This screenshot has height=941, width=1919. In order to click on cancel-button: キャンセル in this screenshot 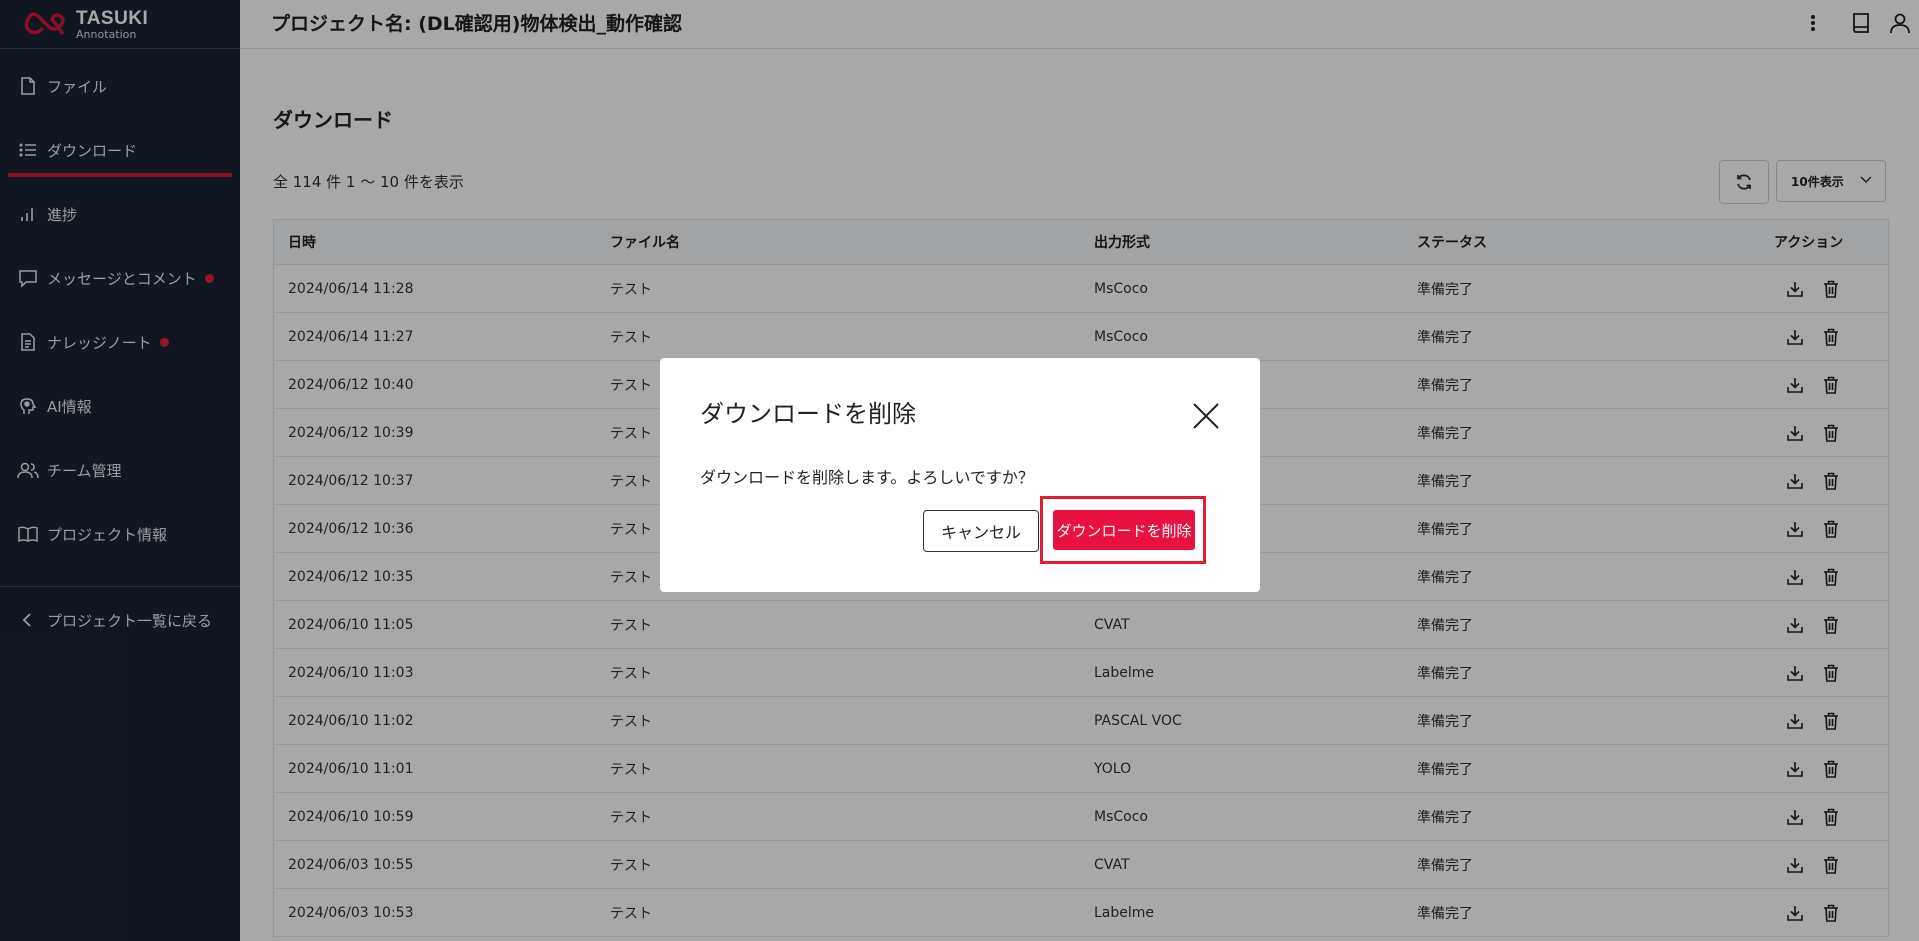, I will do `click(981, 531)`.